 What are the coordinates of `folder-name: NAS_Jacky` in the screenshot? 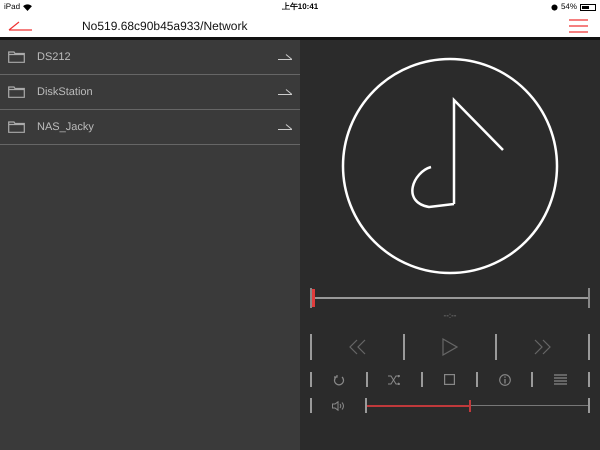 It's located at (65, 127).